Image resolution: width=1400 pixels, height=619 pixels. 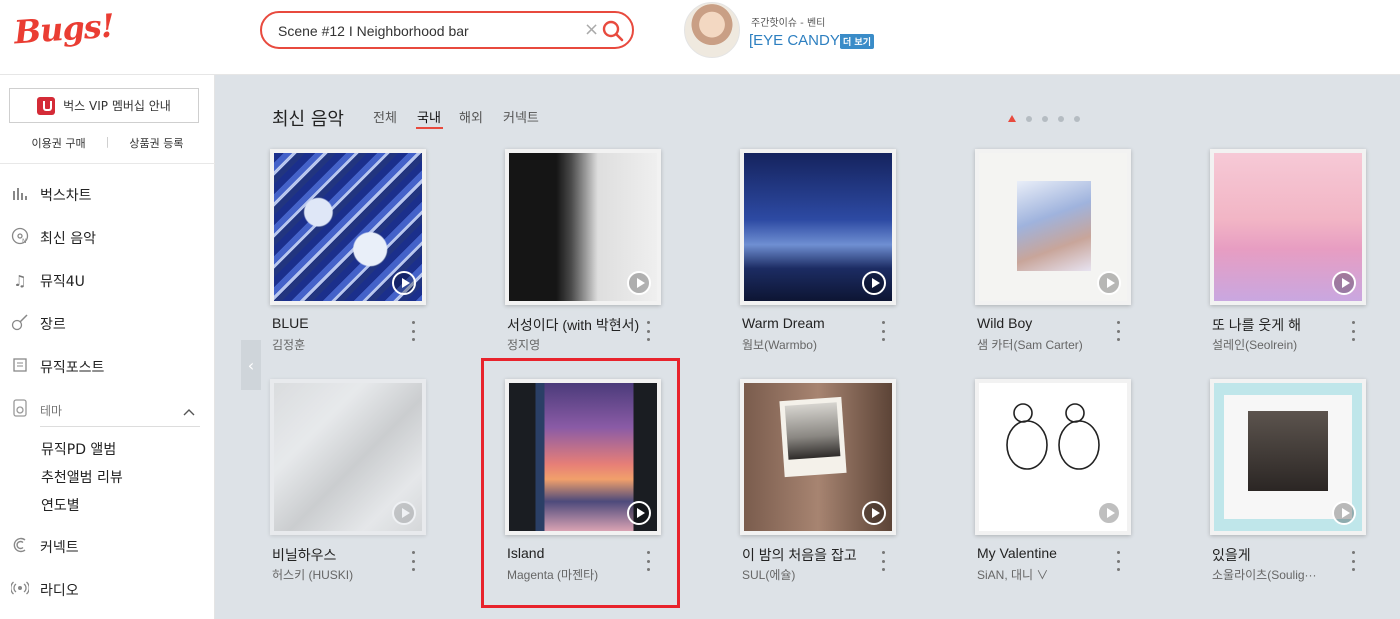 I want to click on sidebar-item-radio: 라디오, so click(x=107, y=590).